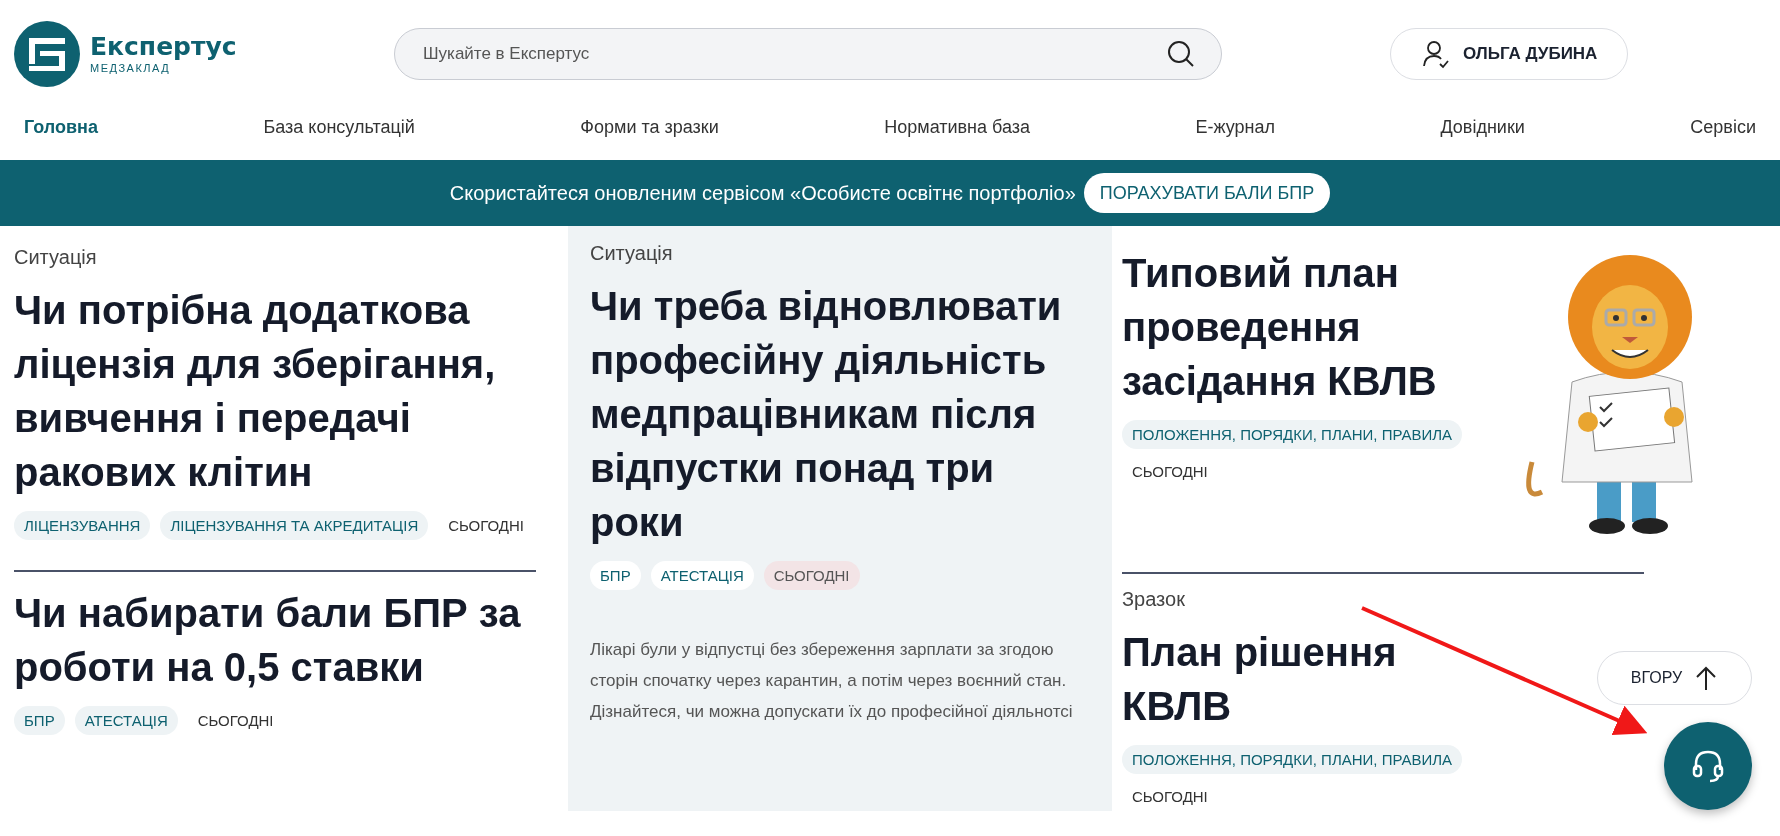 This screenshot has height=836, width=1780. Describe the element at coordinates (275, 391) in the screenshot. I see `article-title: Чи потрібна додаткова ліцензія для зберігання, вивчення і передачі ракових клітин` at that location.